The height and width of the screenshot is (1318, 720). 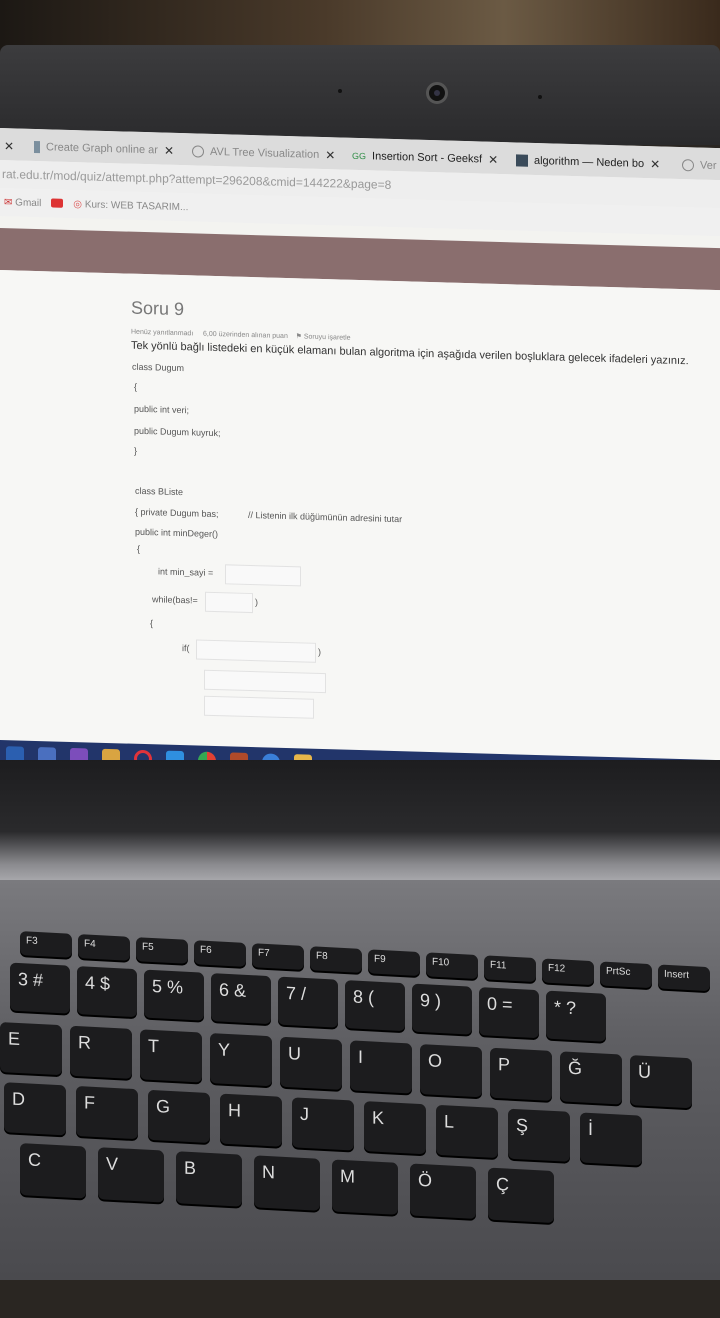 I want to click on tab-algorithm: algorithm — Neden bo ✕, so click(x=590, y=162).